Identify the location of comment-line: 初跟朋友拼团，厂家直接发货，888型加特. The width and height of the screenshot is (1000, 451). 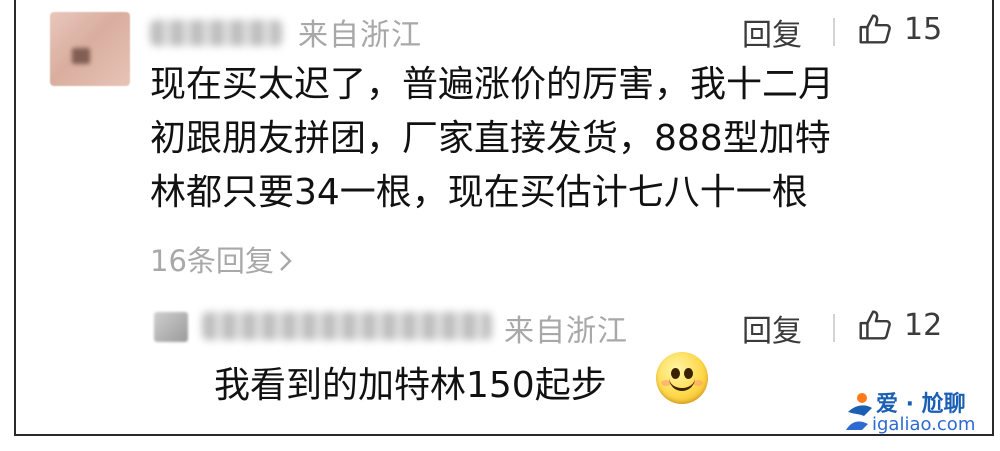
(490, 138).